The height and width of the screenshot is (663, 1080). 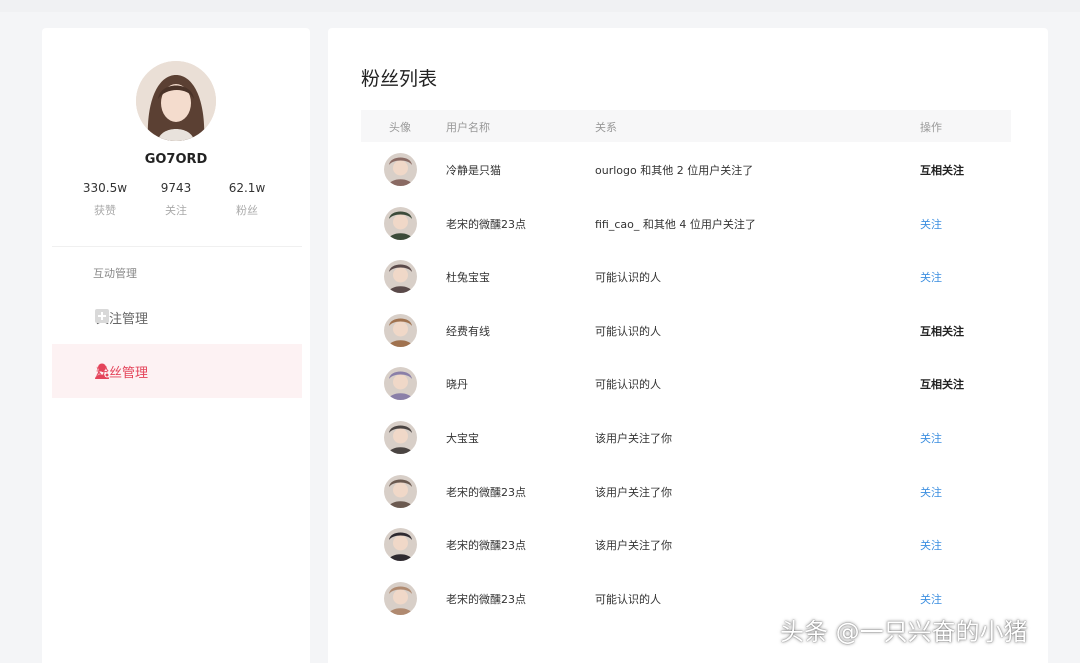 I want to click on plus-square-icon, so click(x=102, y=316).